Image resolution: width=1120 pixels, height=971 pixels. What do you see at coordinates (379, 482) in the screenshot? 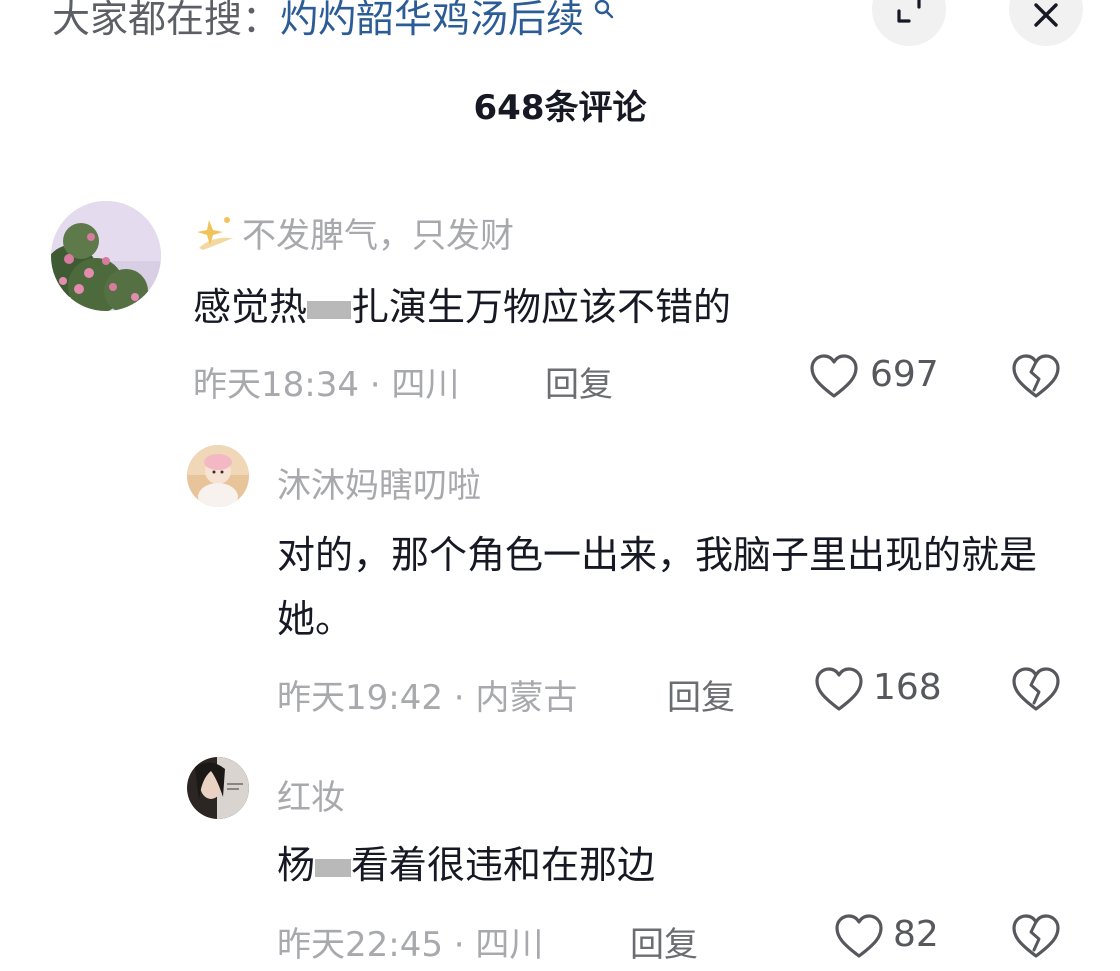
I see `comment-username: 沐沐妈瞎叨啦` at bounding box center [379, 482].